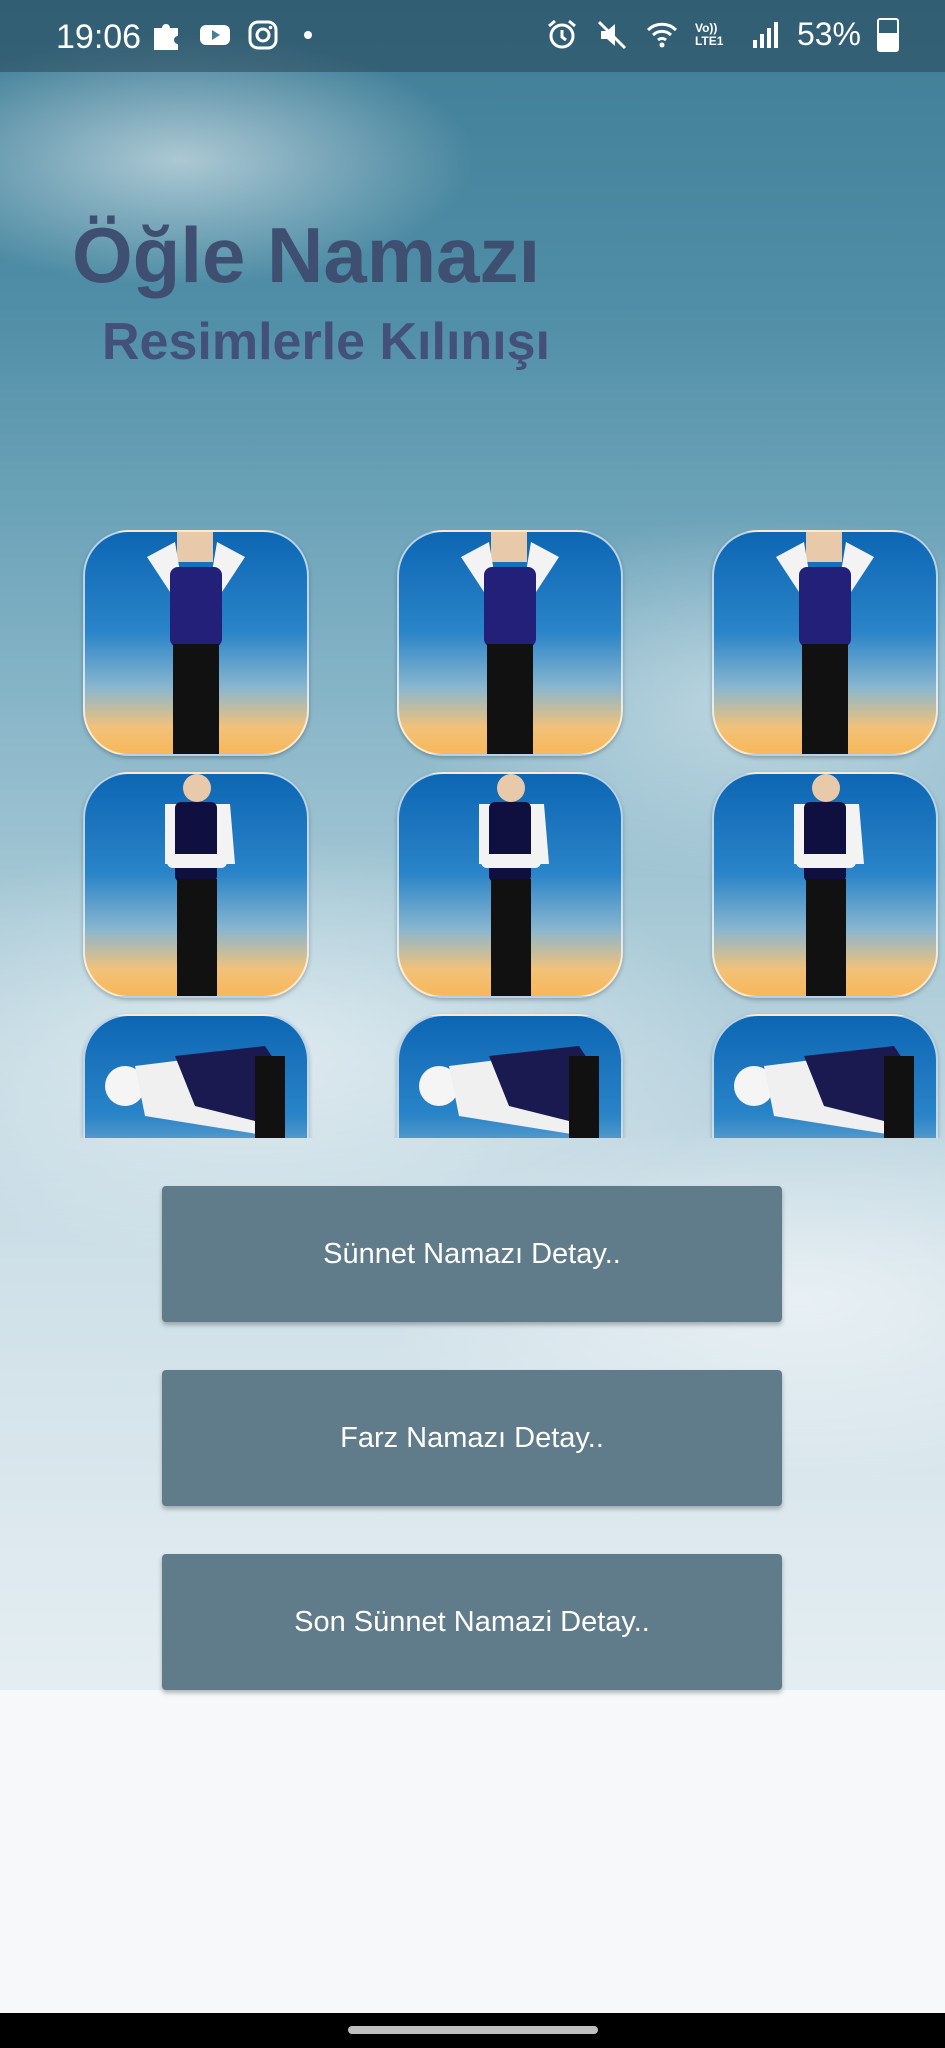 The width and height of the screenshot is (945, 2048). What do you see at coordinates (765, 34) in the screenshot?
I see `signal-icon` at bounding box center [765, 34].